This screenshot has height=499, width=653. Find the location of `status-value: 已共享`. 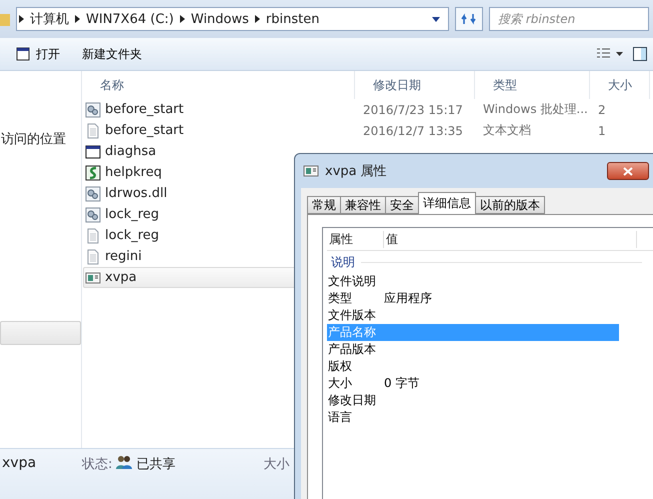

status-value: 已共享 is located at coordinates (156, 464).